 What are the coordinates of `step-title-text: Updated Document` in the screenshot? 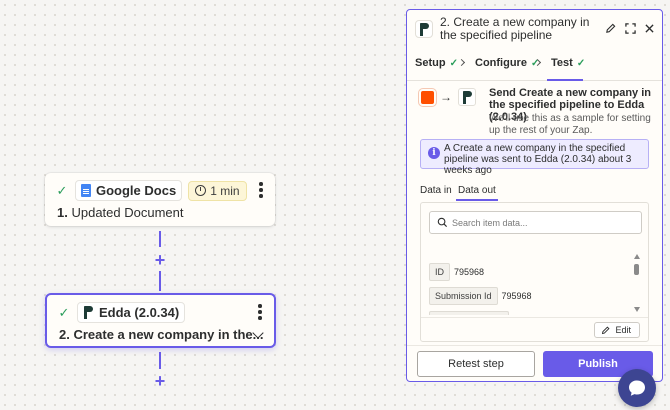 It's located at (127, 212).